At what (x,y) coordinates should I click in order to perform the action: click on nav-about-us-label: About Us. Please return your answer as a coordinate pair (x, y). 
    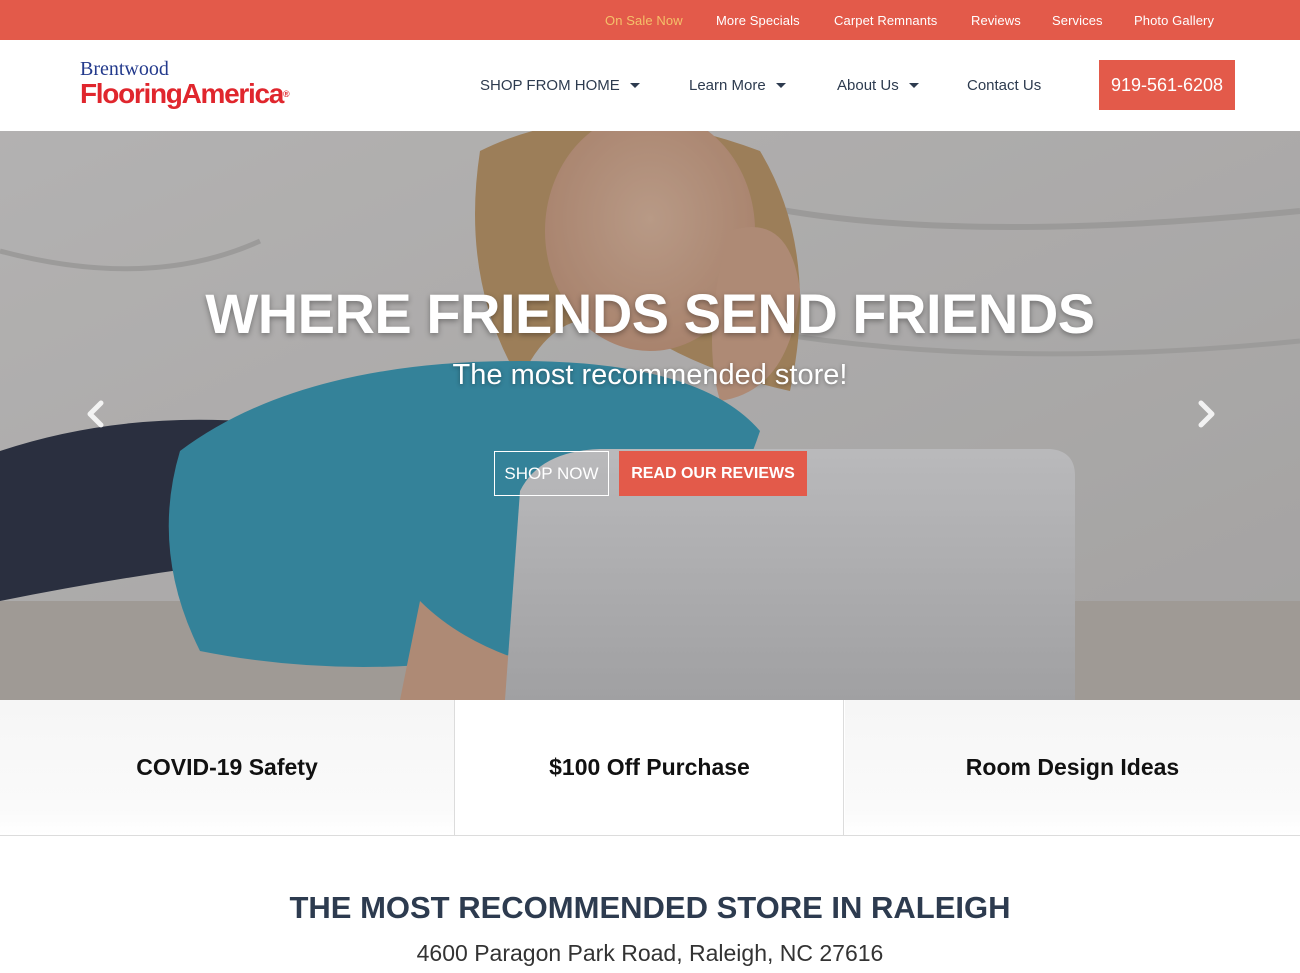
    Looking at the image, I should click on (868, 85).